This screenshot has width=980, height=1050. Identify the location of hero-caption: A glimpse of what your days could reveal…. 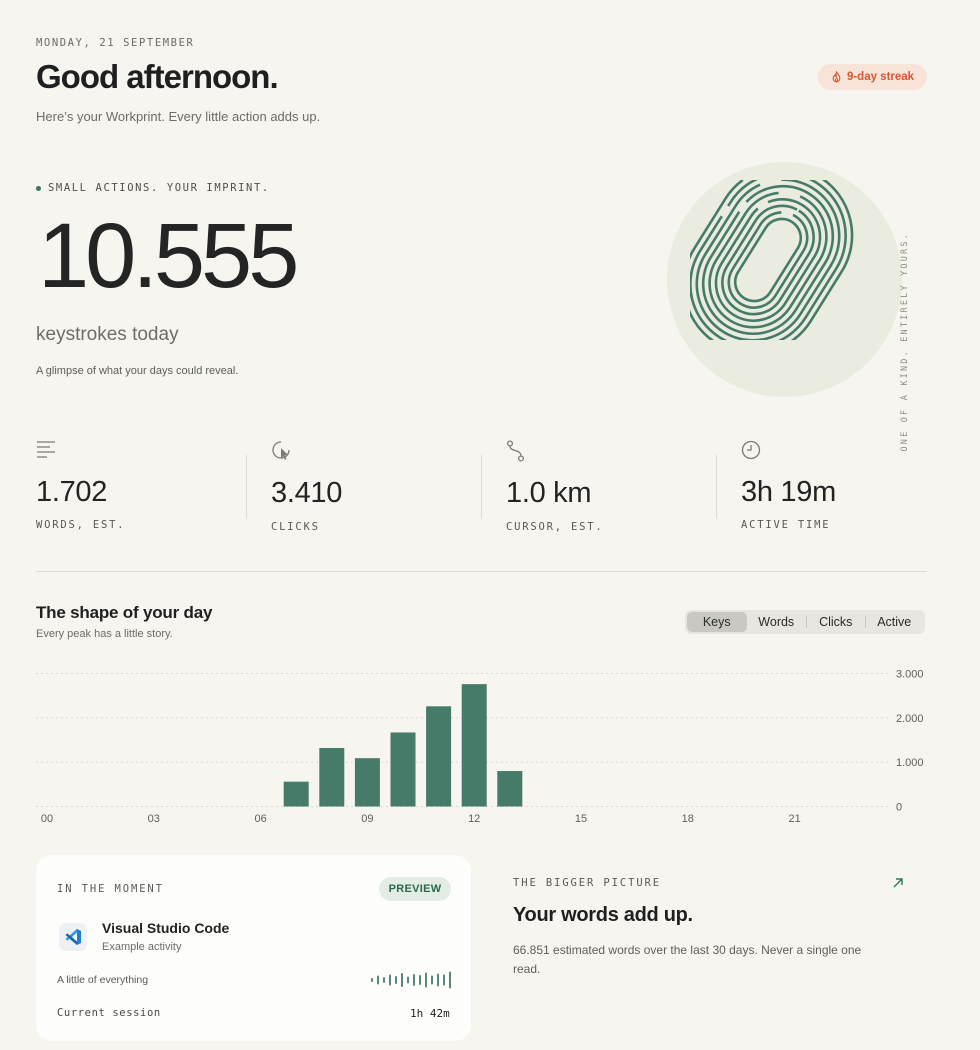
(137, 371).